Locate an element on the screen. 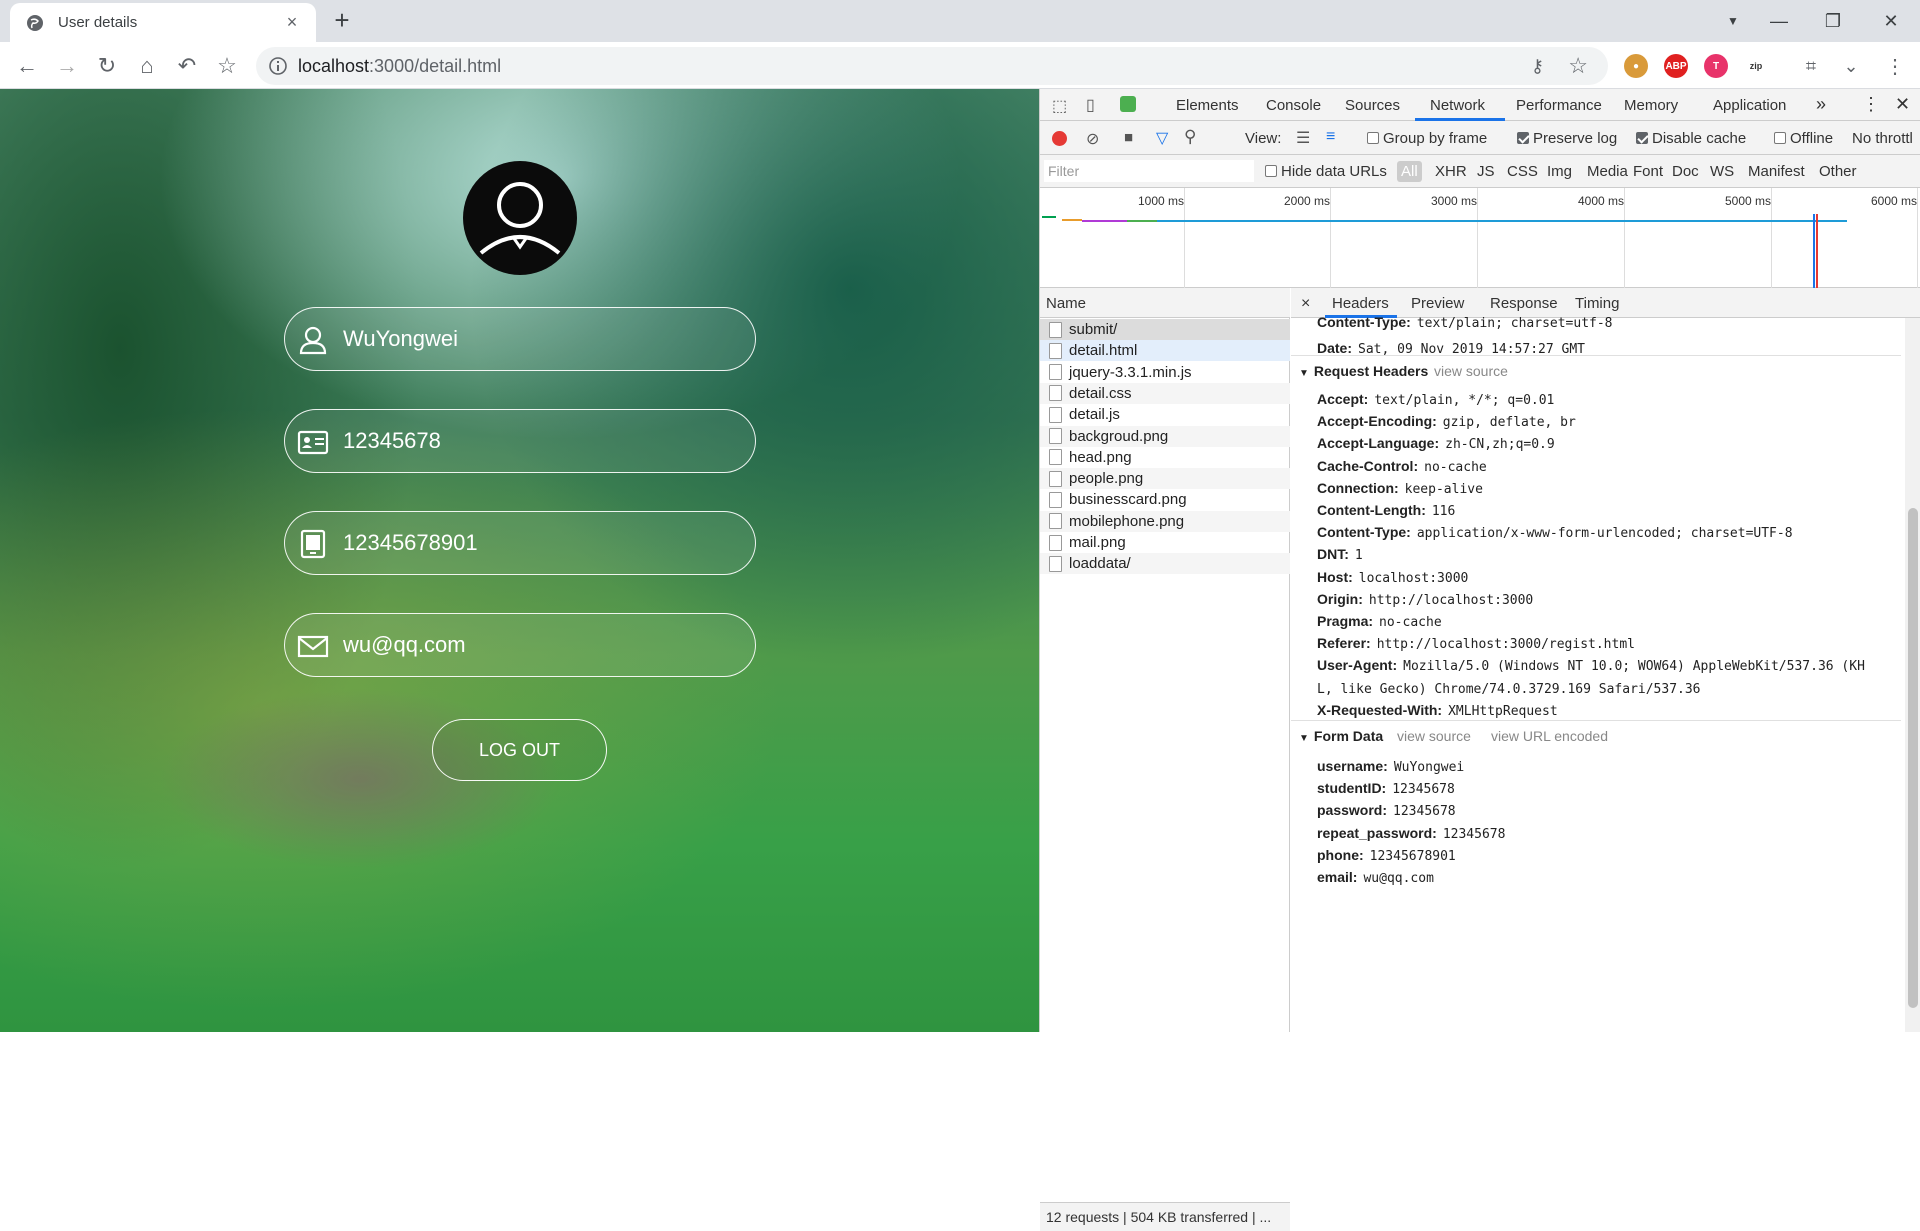  home-icon: ⌂ is located at coordinates (147, 66).